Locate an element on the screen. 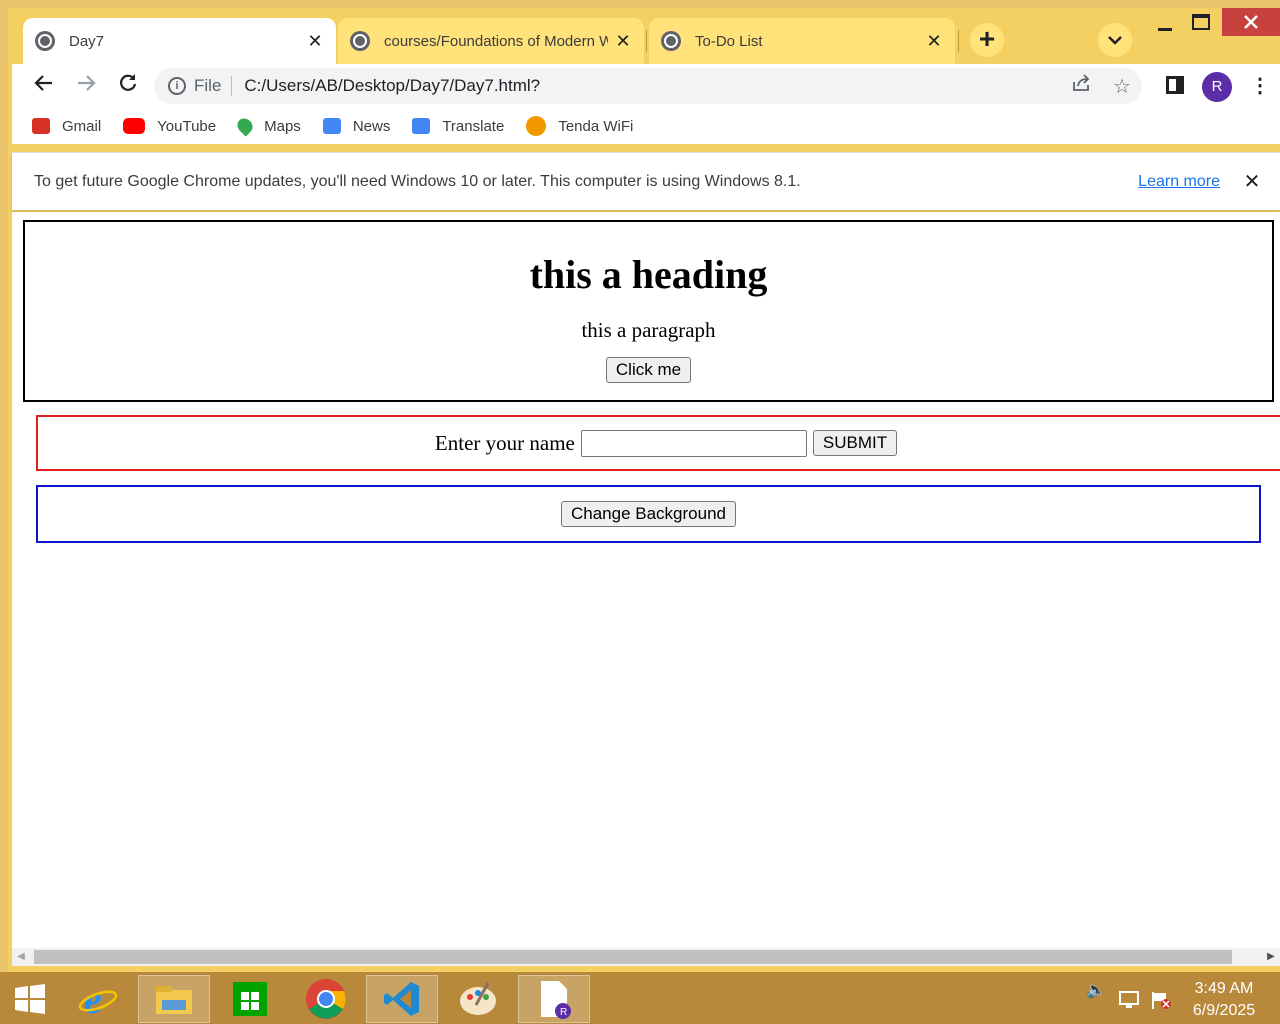  maximize-icon is located at coordinates (1201, 22).